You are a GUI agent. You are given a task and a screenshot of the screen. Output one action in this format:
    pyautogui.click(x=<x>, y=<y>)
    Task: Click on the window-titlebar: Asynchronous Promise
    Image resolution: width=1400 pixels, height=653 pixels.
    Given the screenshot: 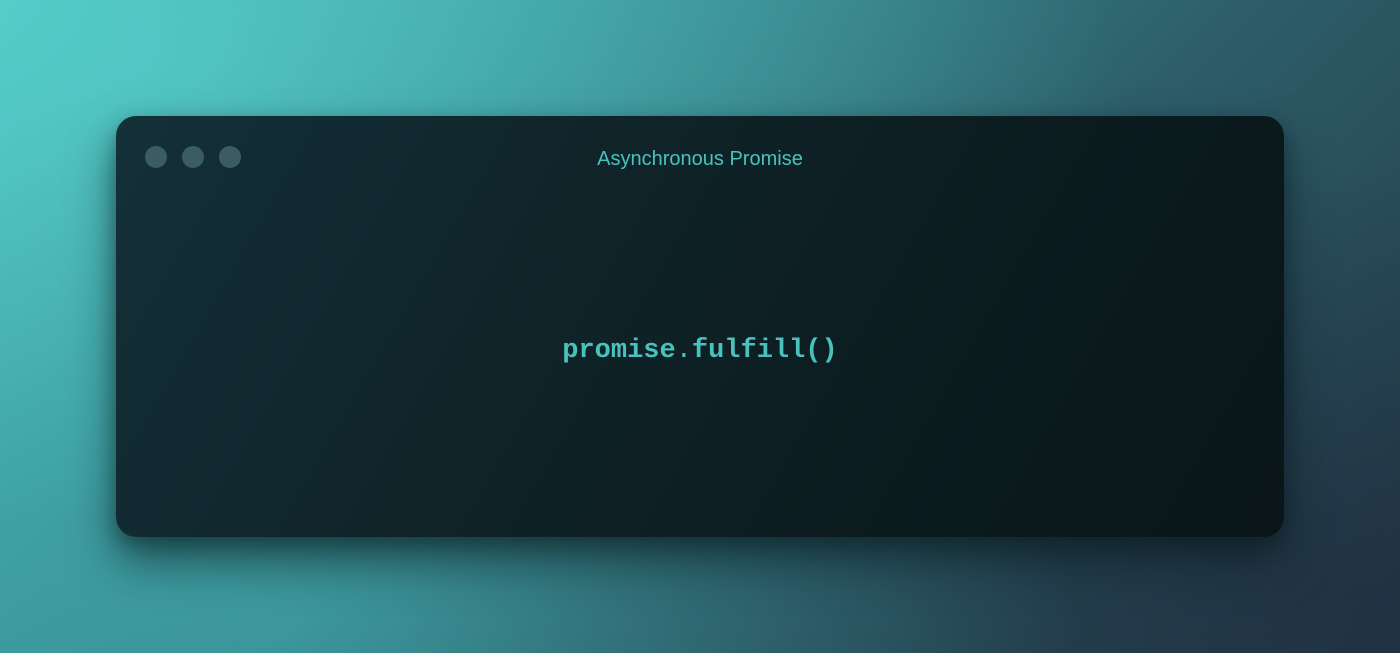 What is the action you would take?
    pyautogui.click(x=700, y=156)
    